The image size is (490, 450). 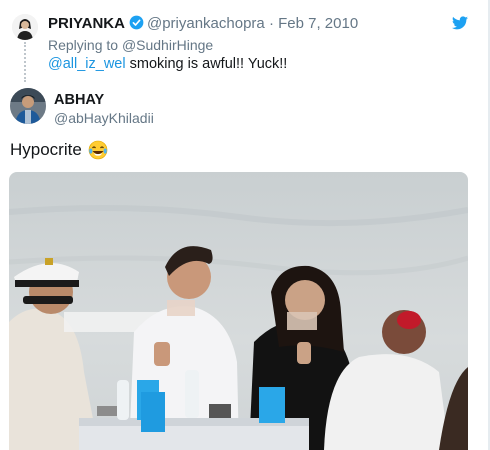 What do you see at coordinates (167, 45) in the screenshot?
I see `replying-to-mention: @SudhirHinge` at bounding box center [167, 45].